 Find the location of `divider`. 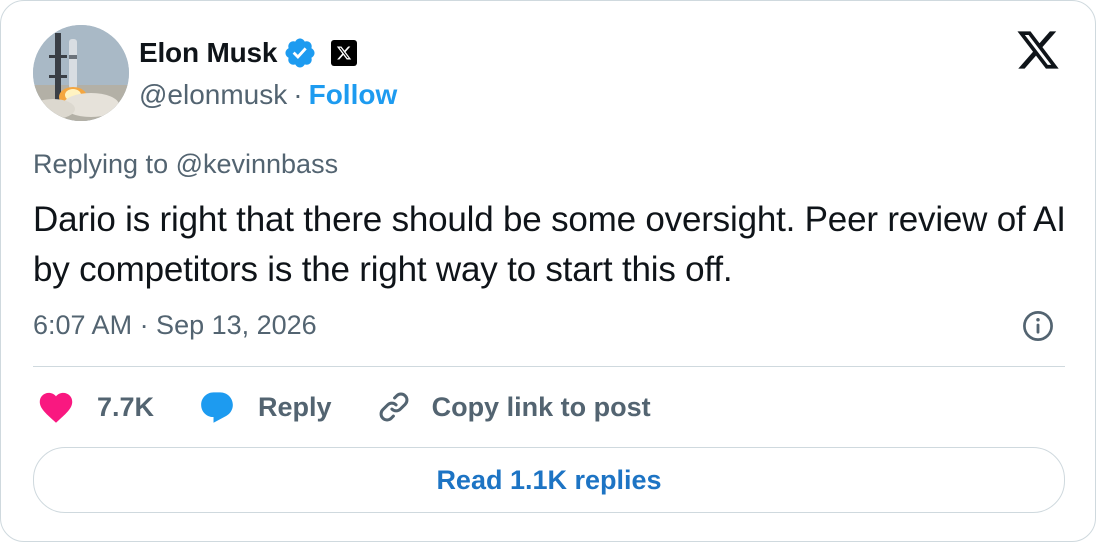

divider is located at coordinates (549, 366).